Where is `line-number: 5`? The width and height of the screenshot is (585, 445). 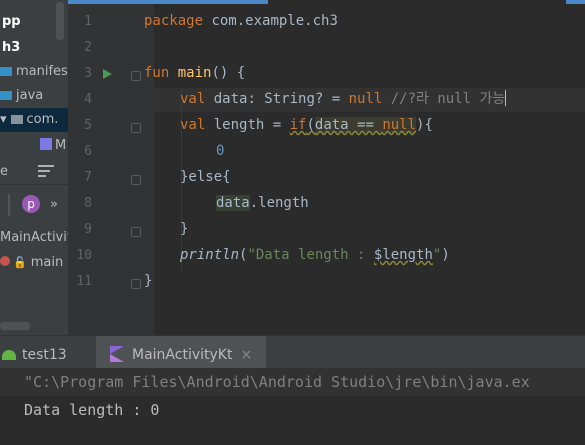 line-number: 5 is located at coordinates (88, 125).